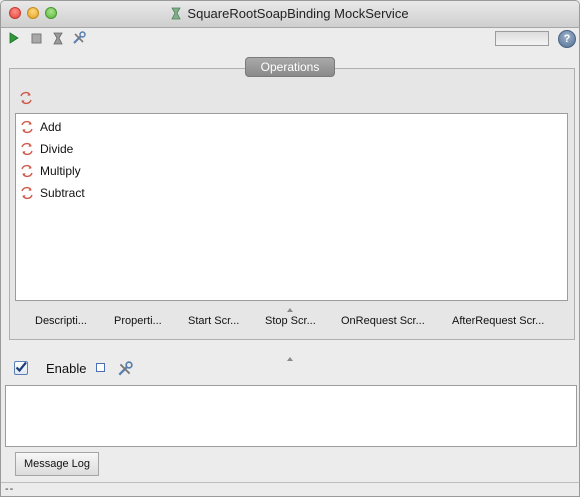 The width and height of the screenshot is (580, 497). I want to click on list-item: Divide, so click(46, 149).